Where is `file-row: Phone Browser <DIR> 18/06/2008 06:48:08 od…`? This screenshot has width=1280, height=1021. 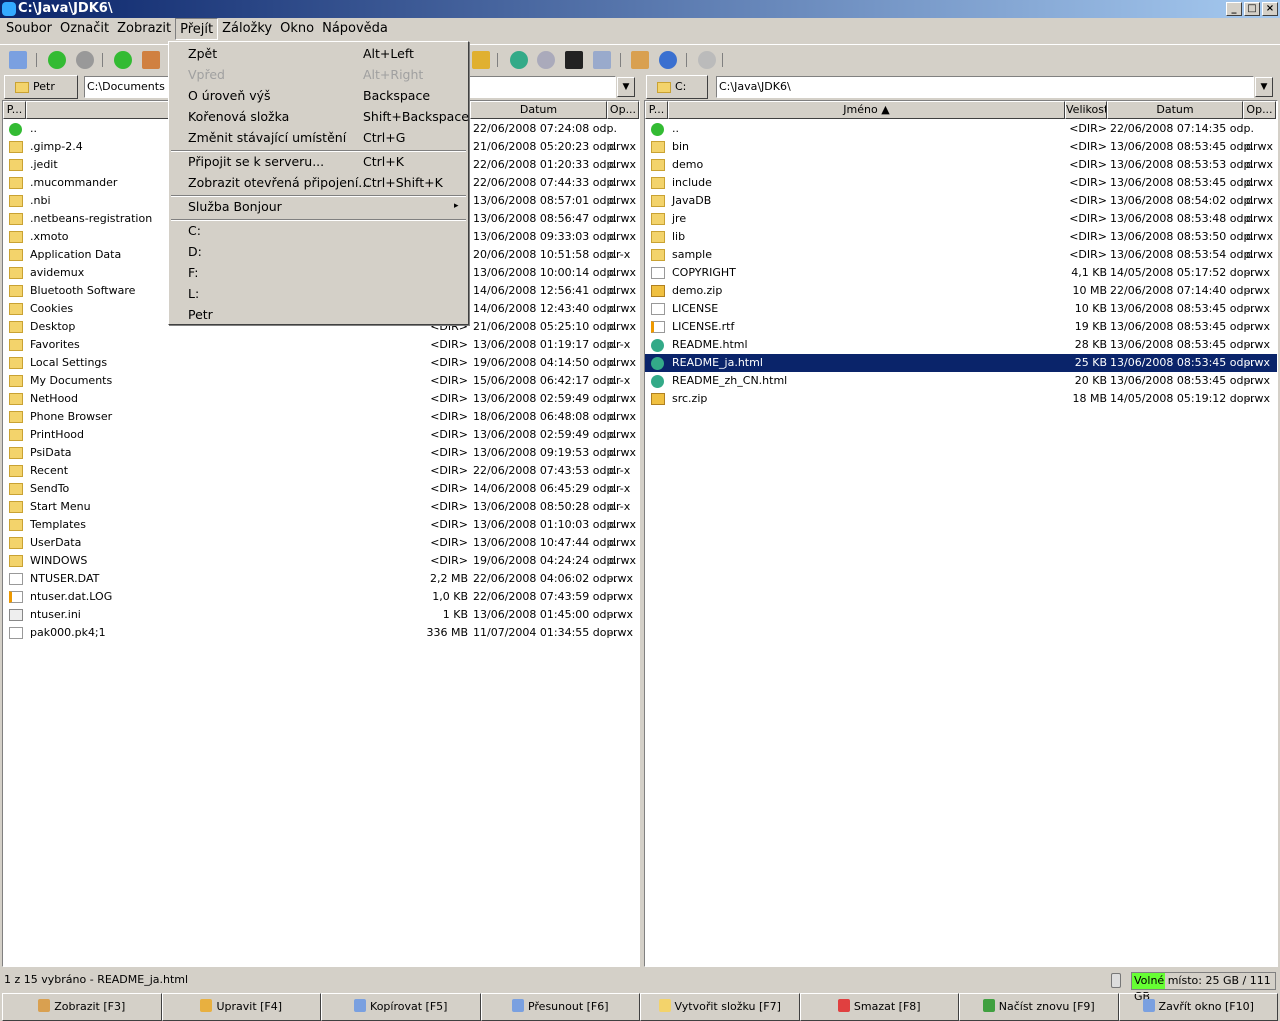
file-row: Phone Browser <DIR> 18/06/2008 06:48:08 od… is located at coordinates (321, 417).